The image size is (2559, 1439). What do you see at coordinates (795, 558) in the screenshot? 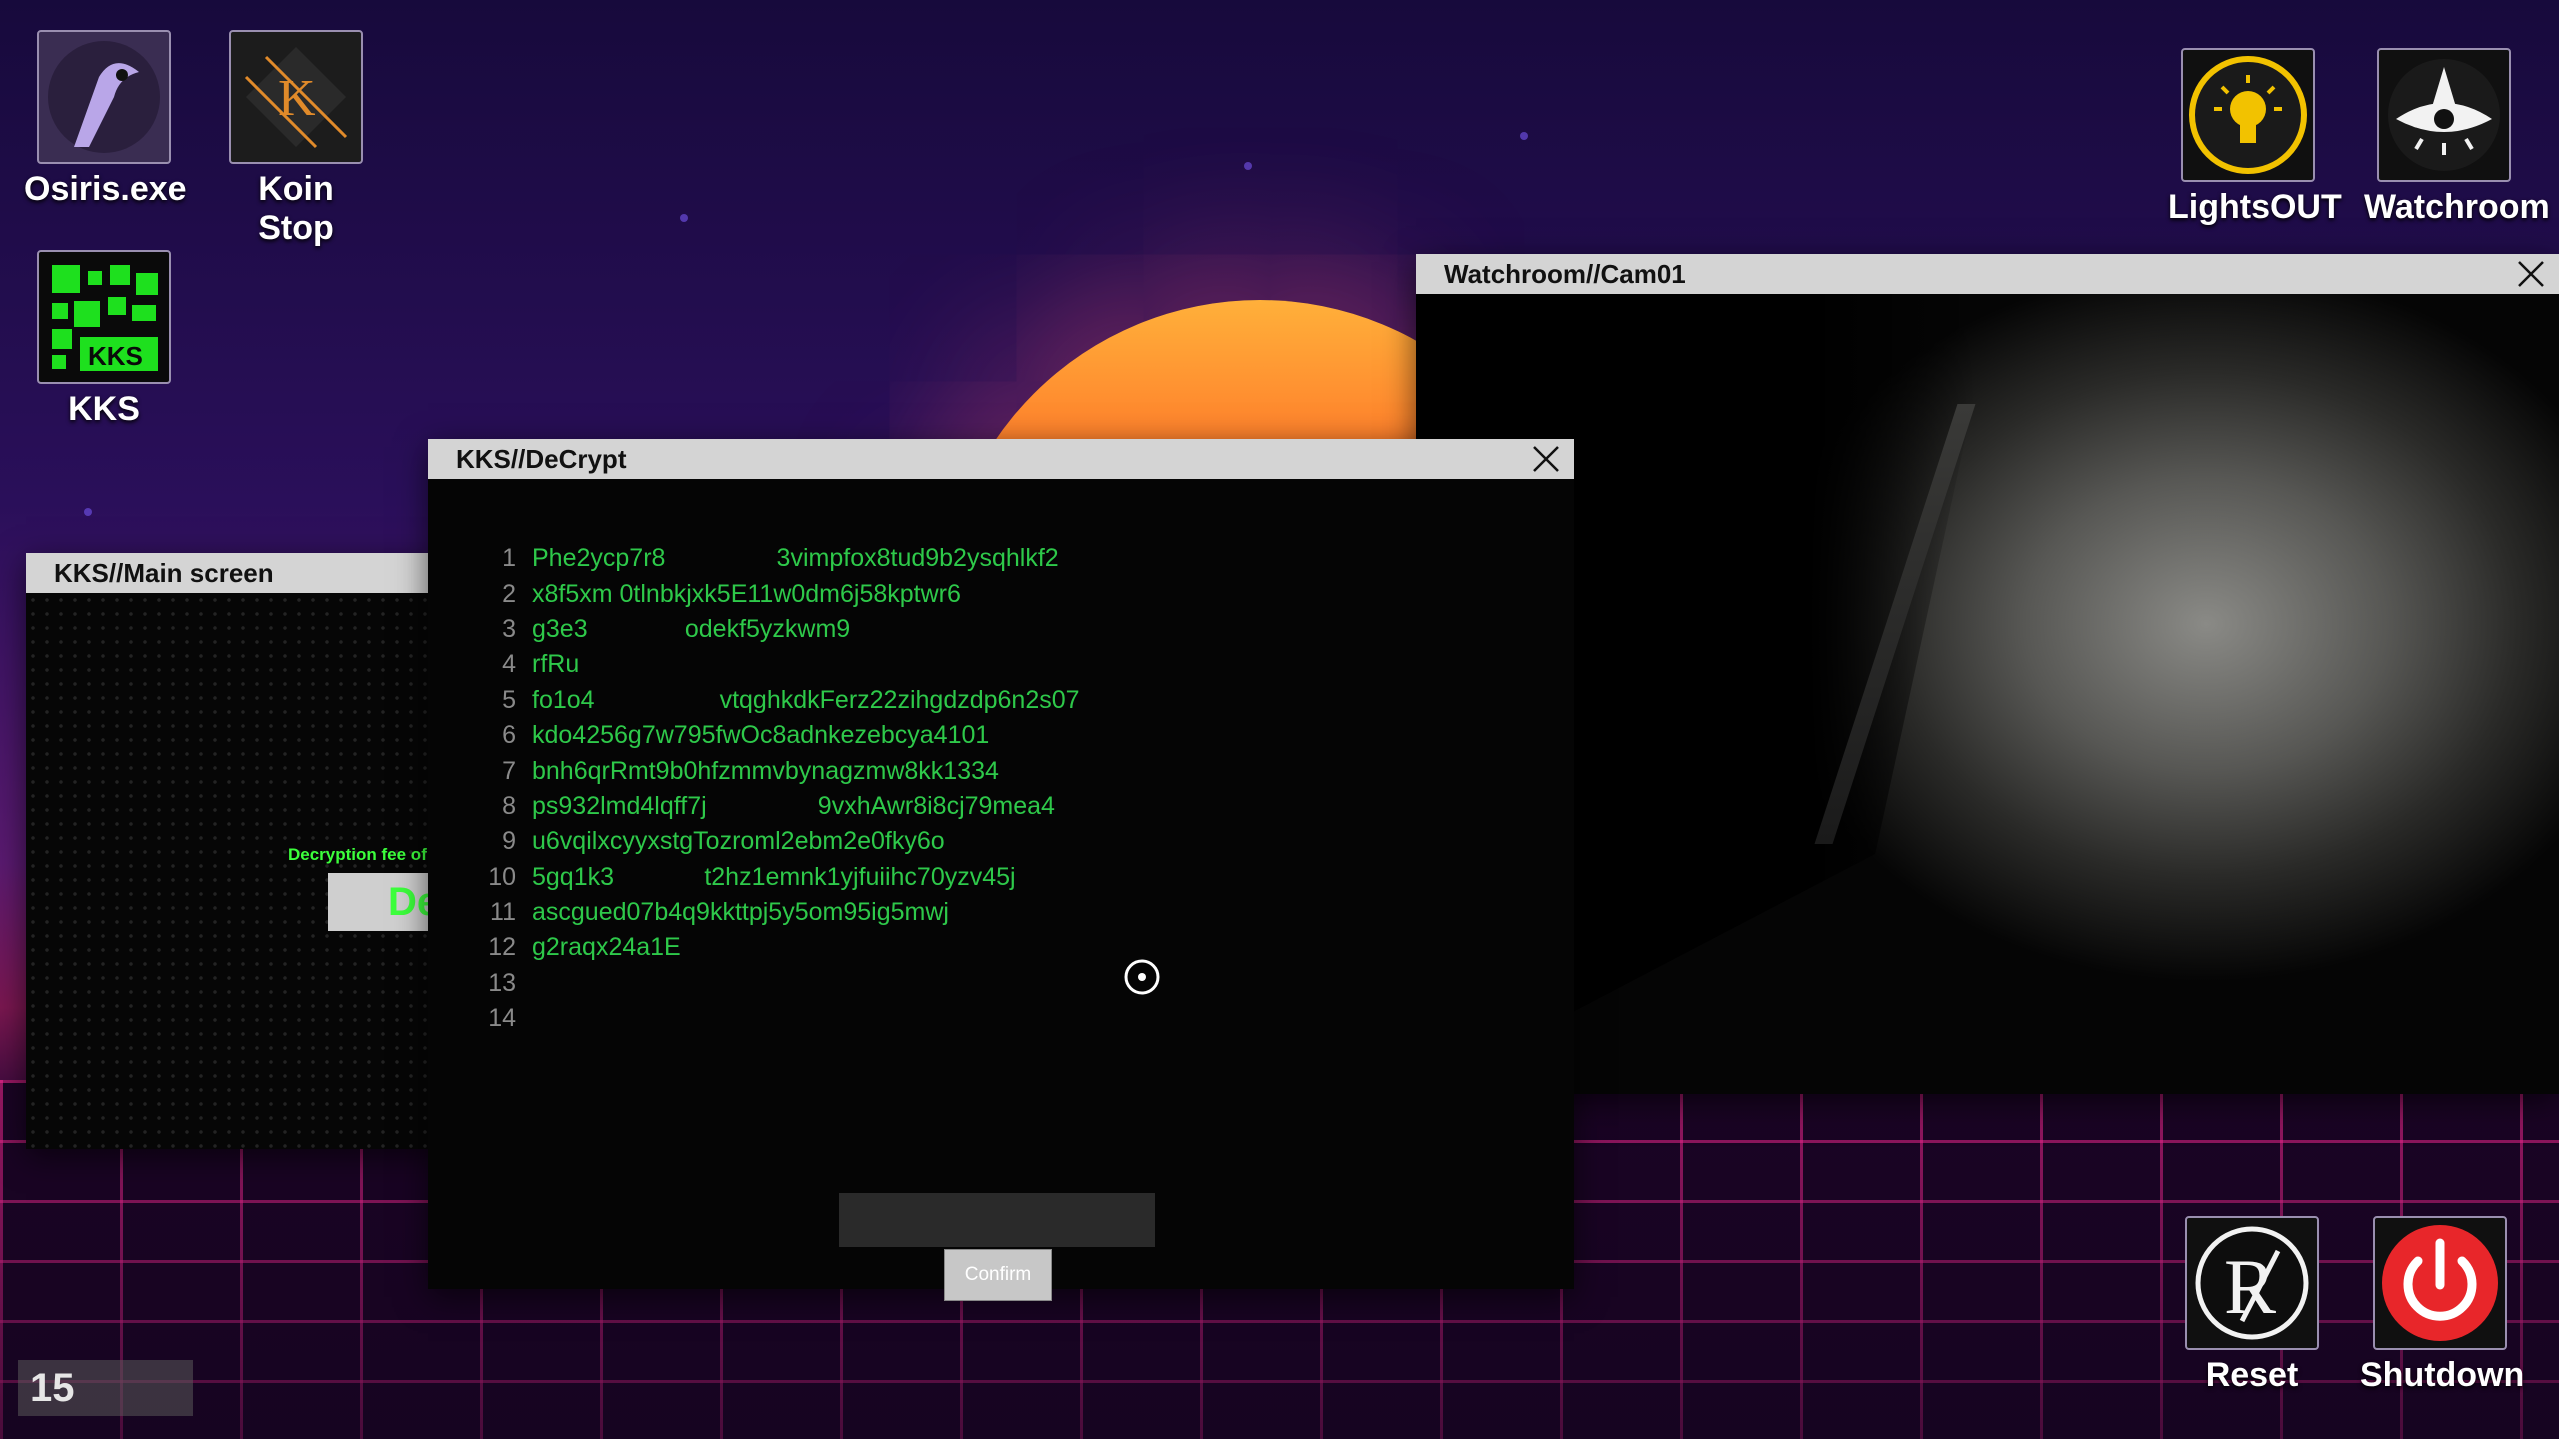
I see `code-text: Phe2ycp7r8 3vimpfox8tud9b2ysqhlkf2` at bounding box center [795, 558].